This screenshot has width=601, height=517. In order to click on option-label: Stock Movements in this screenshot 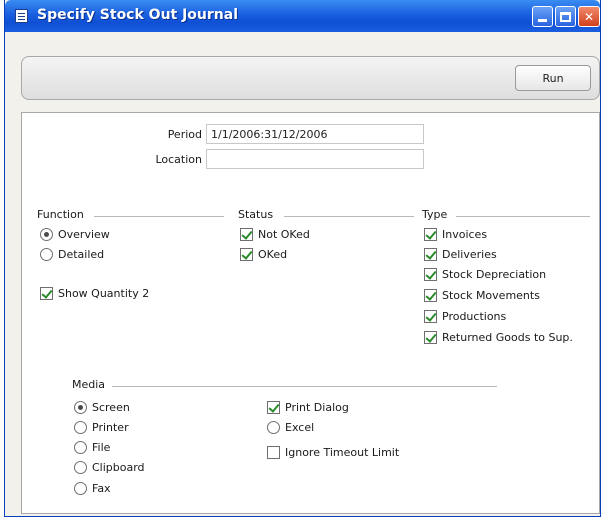, I will do `click(491, 295)`.